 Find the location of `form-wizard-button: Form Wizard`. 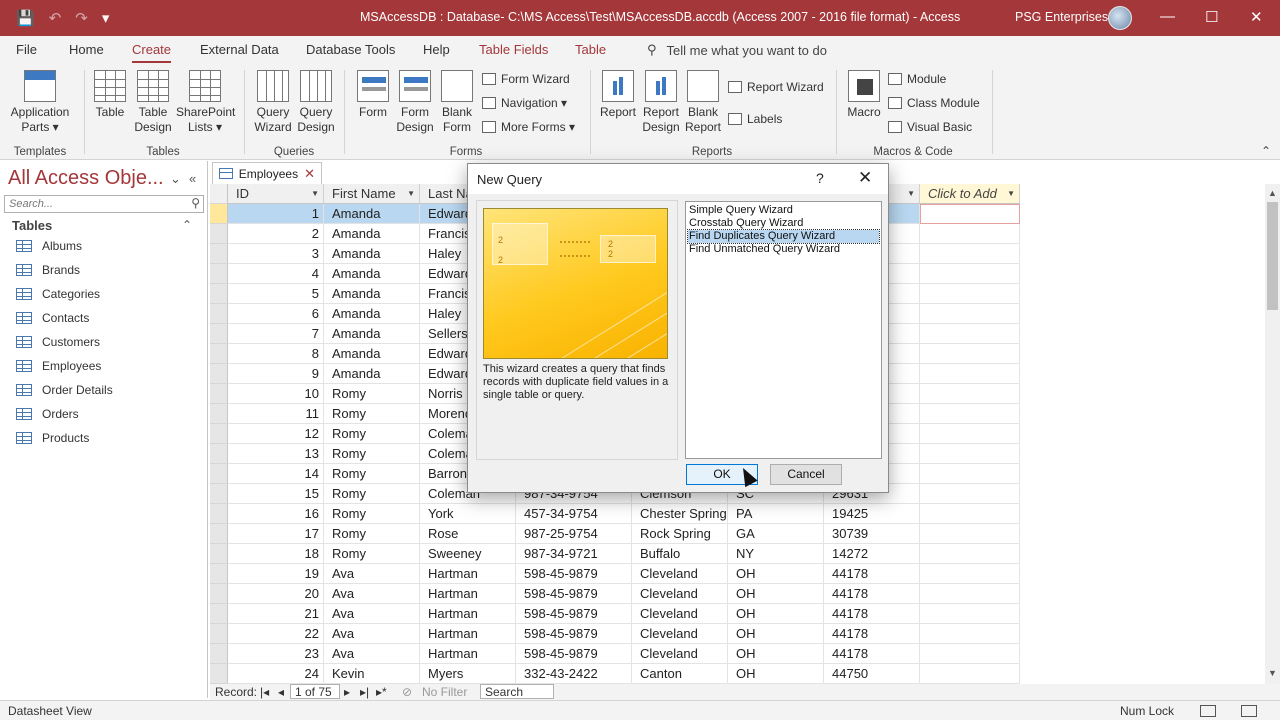

form-wizard-button: Form Wizard is located at coordinates (526, 79).